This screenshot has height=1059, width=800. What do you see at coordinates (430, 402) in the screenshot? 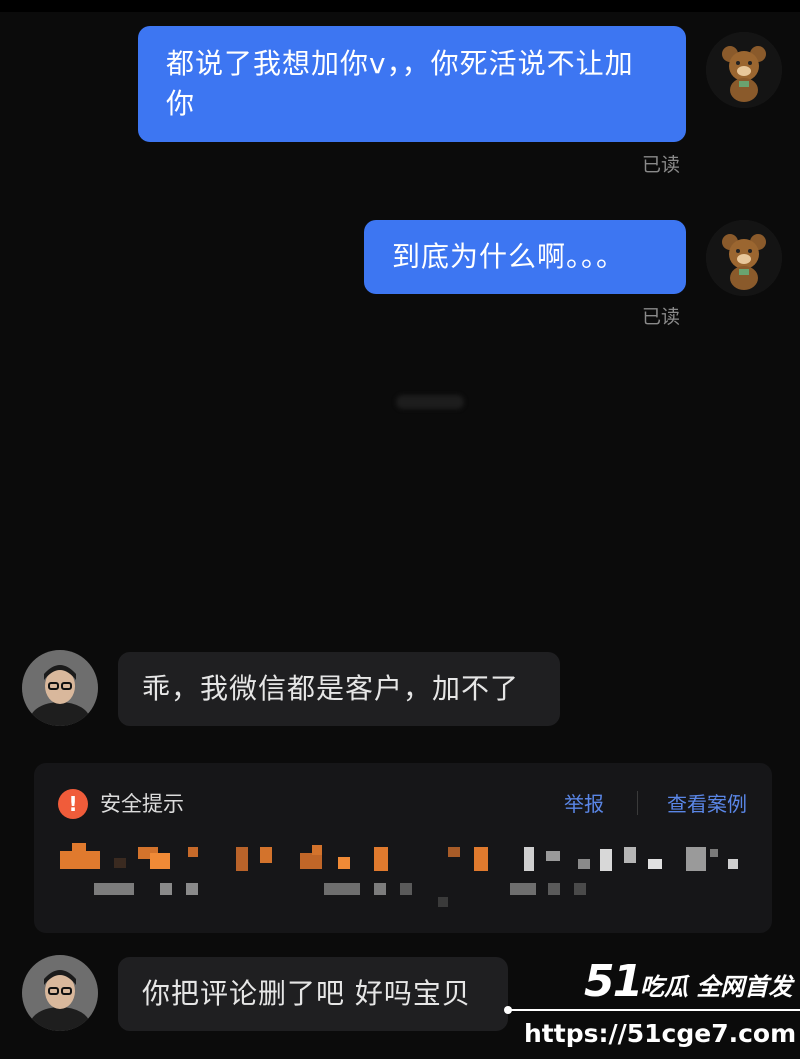
I see `redacted-mark` at bounding box center [430, 402].